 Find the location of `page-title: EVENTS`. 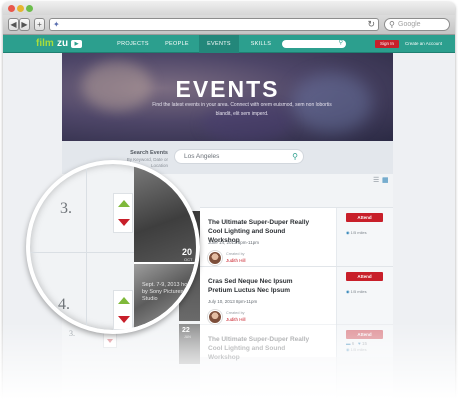

page-title: EVENTS is located at coordinates (227, 89).